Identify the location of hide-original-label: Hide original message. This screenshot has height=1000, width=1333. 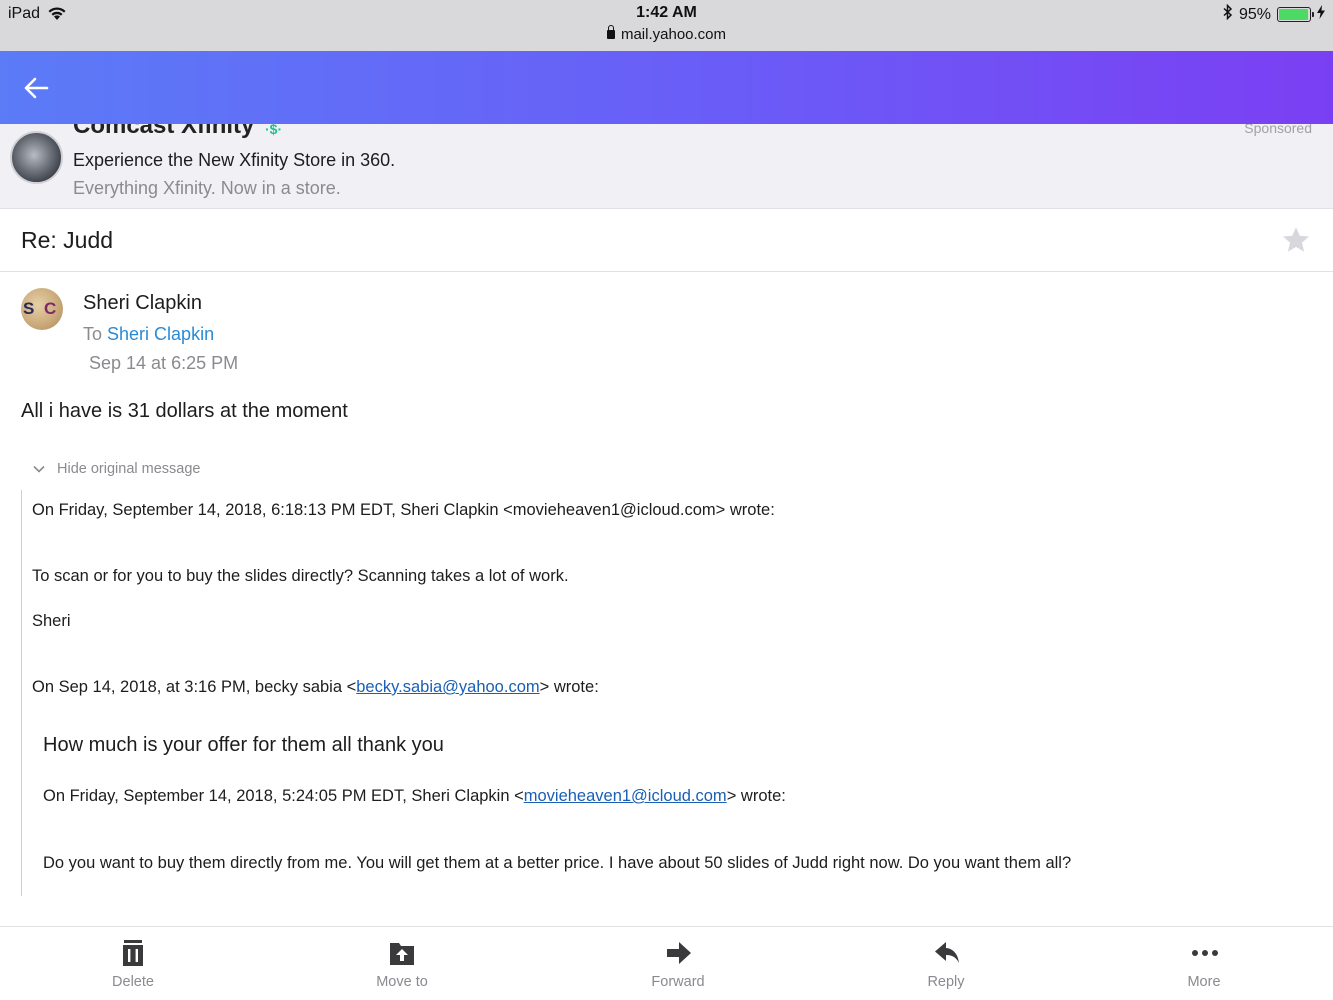
(129, 469).